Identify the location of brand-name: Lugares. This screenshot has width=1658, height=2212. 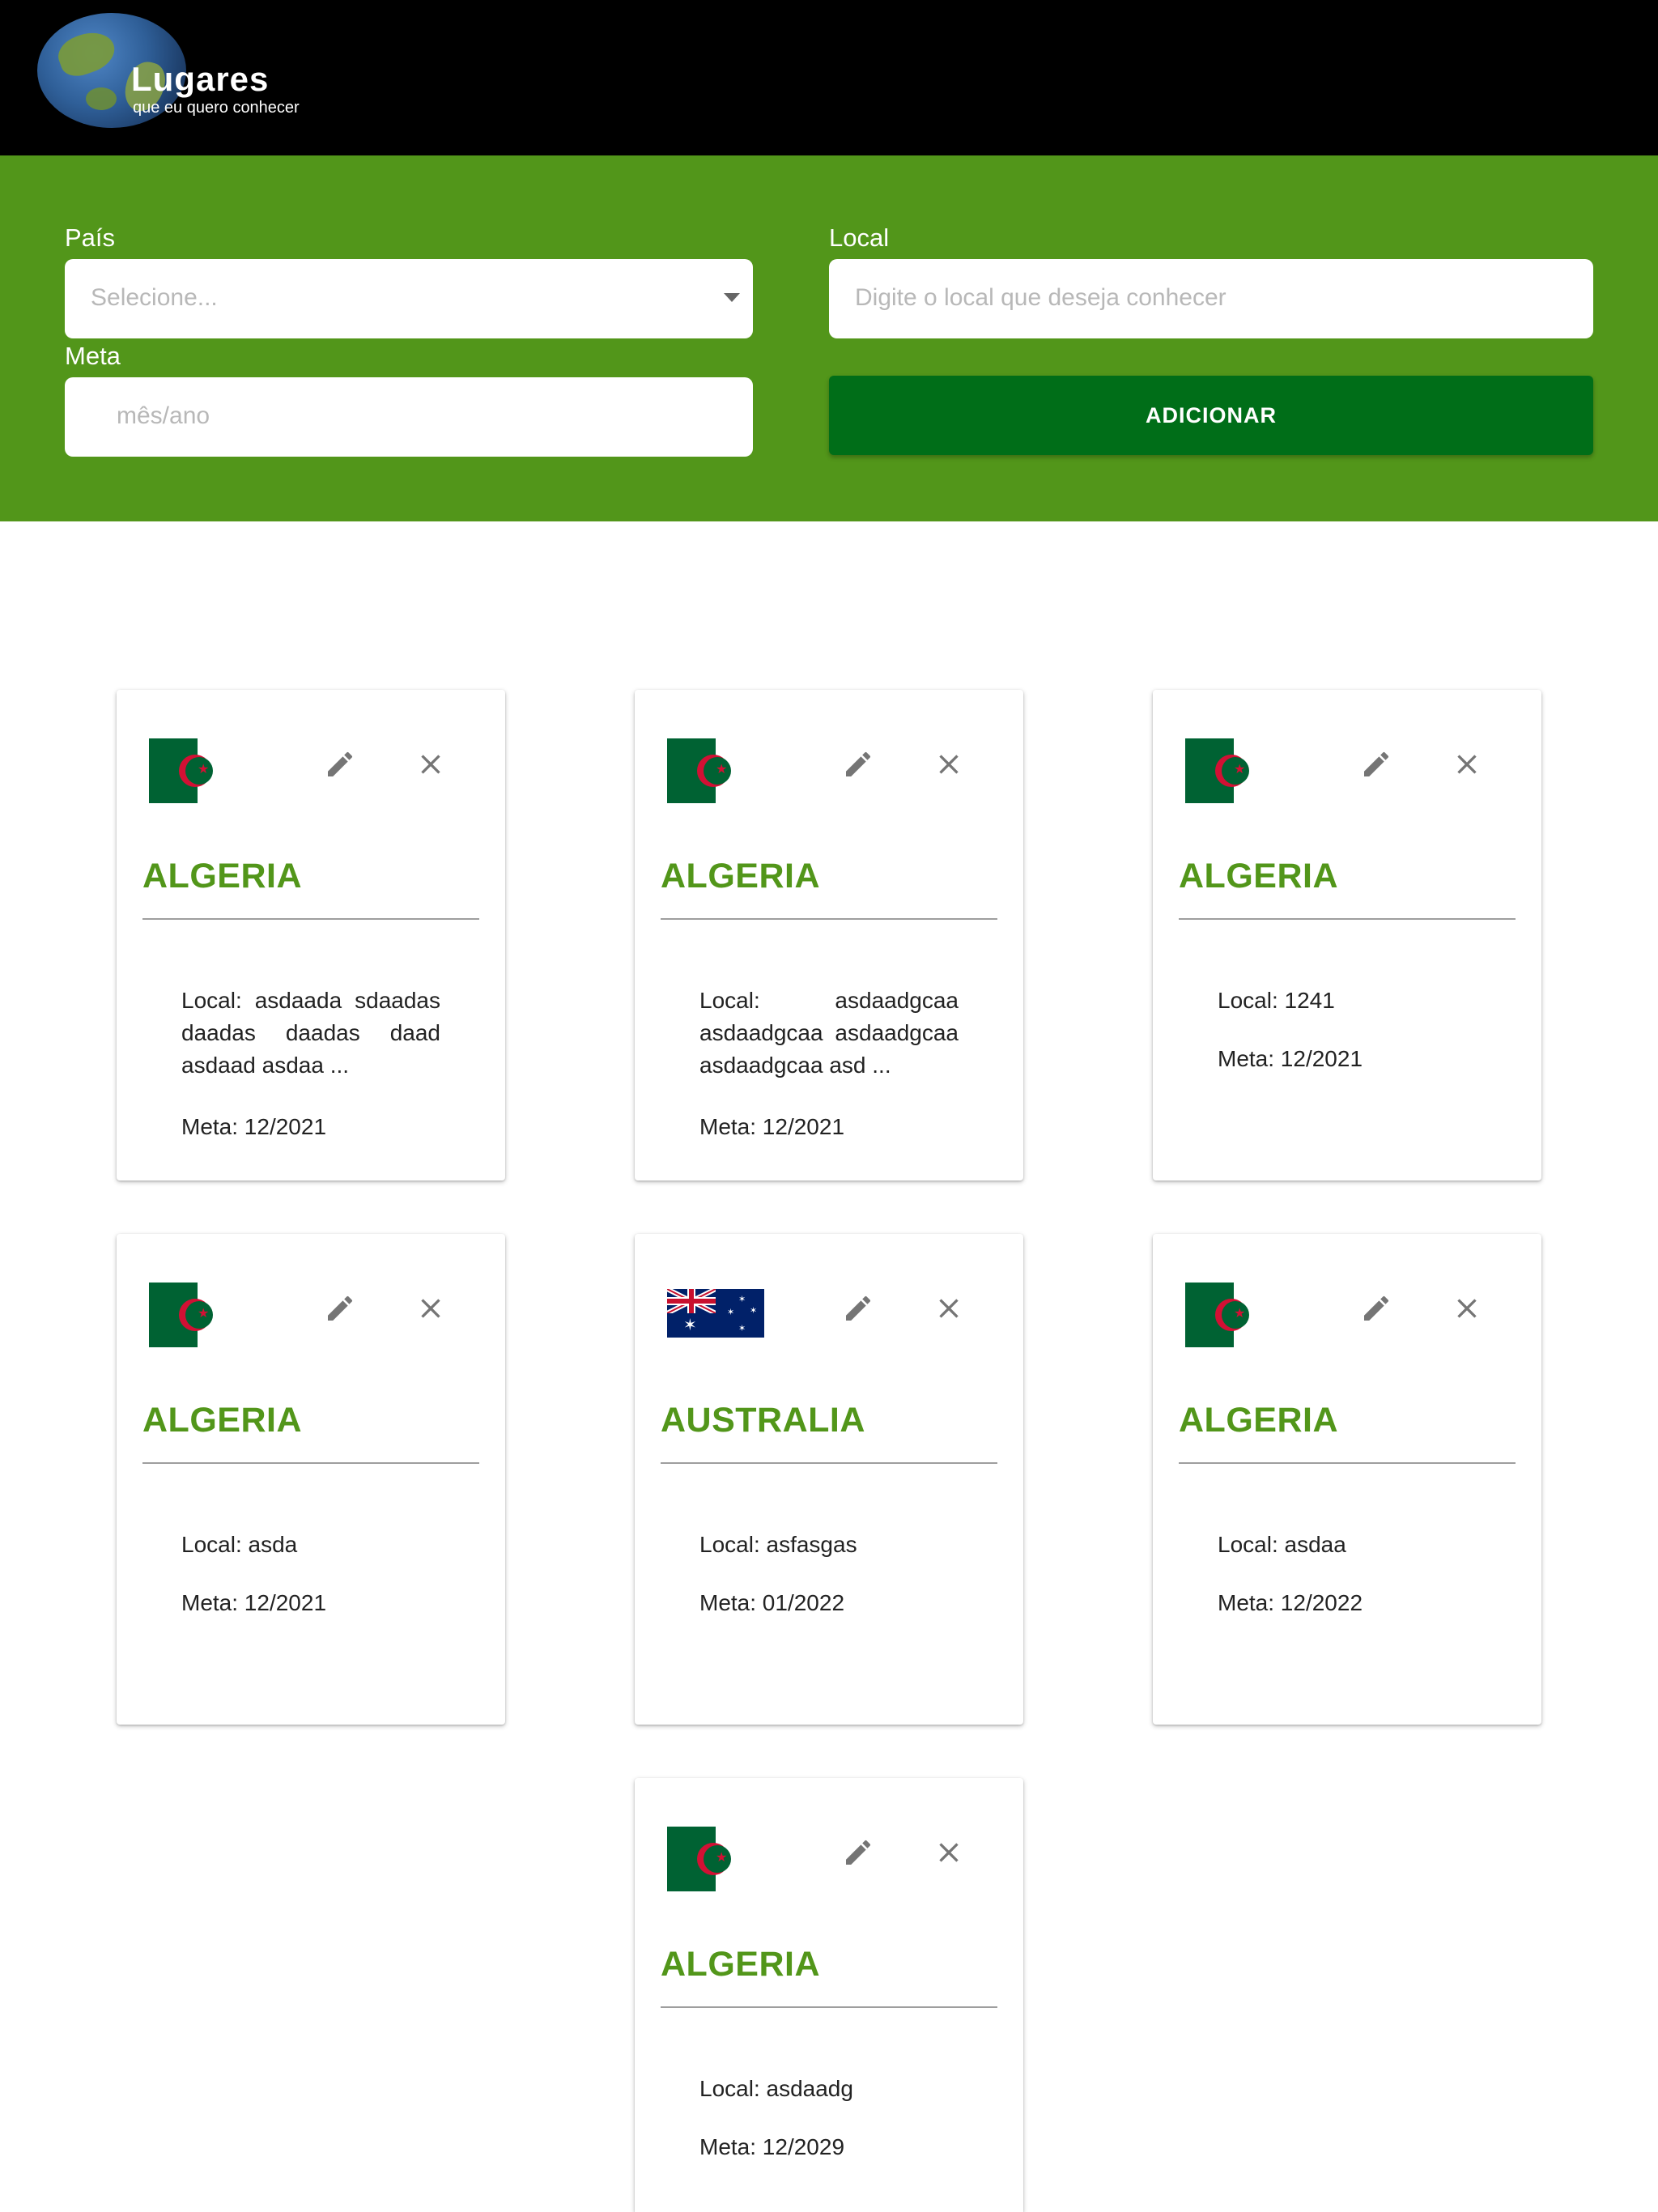
(200, 79).